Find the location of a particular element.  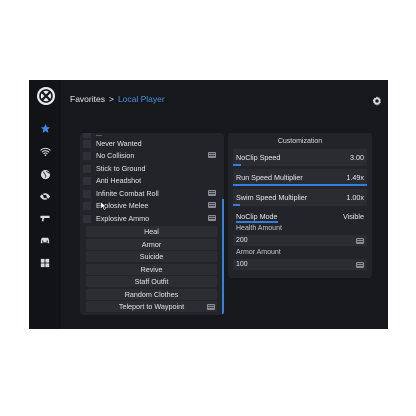

run-speed-multiplier-slider: Run Speed Multiplier 1.49x is located at coordinates (300, 177).